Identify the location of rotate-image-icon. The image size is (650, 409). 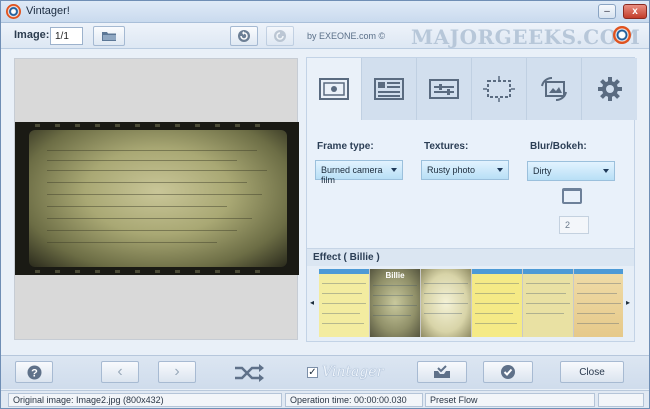
(554, 89).